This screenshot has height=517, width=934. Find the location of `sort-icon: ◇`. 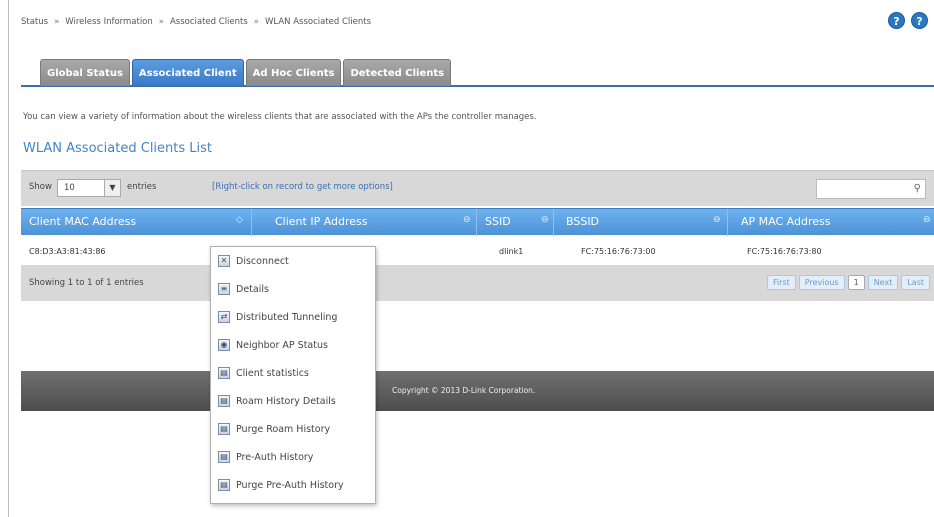

sort-icon: ◇ is located at coordinates (239, 220).